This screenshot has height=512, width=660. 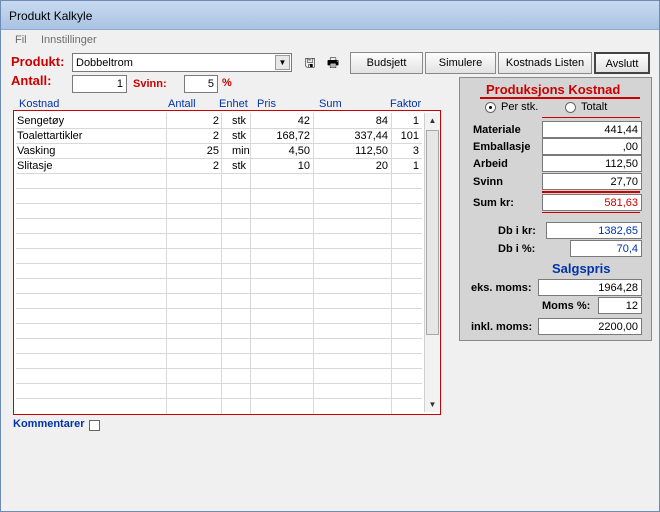 What do you see at coordinates (31, 80) in the screenshot?
I see `antall-label: Antall:` at bounding box center [31, 80].